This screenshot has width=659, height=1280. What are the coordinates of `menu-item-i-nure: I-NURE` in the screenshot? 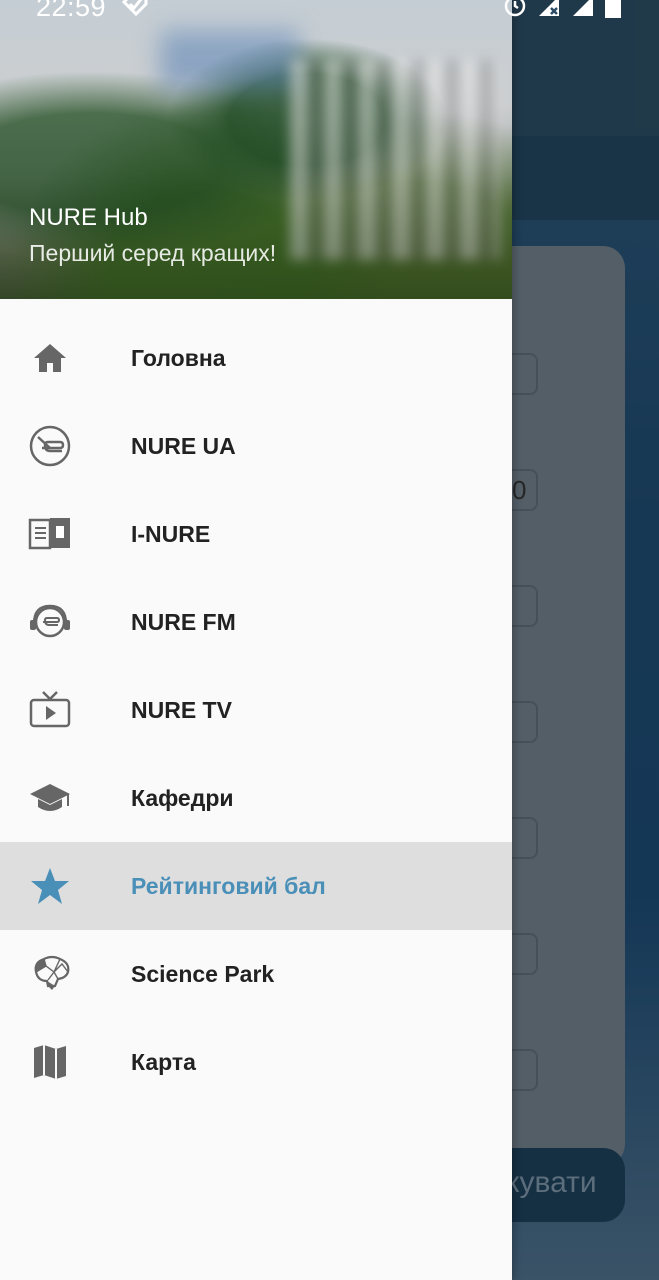 It's located at (256, 534).